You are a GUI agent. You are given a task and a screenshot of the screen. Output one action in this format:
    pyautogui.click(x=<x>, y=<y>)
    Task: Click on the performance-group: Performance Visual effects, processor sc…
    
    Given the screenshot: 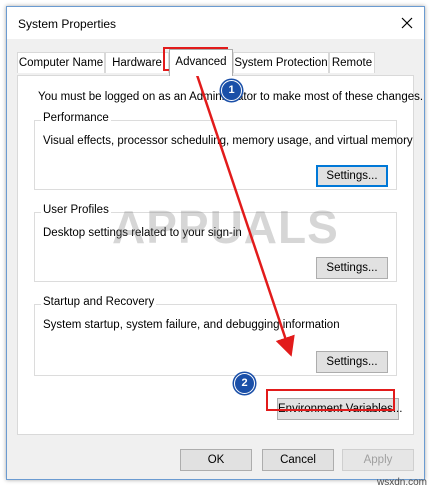 What is the action you would take?
    pyautogui.click(x=223, y=151)
    